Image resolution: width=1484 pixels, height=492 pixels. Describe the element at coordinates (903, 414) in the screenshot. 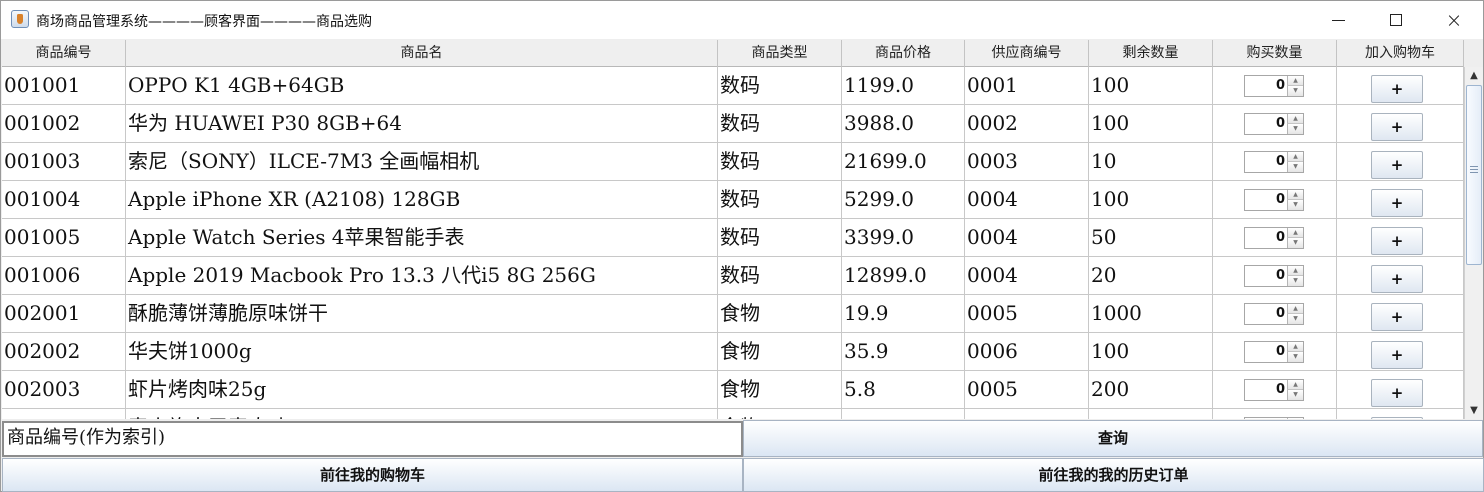

I see `product-price-cell: 16.8` at that location.